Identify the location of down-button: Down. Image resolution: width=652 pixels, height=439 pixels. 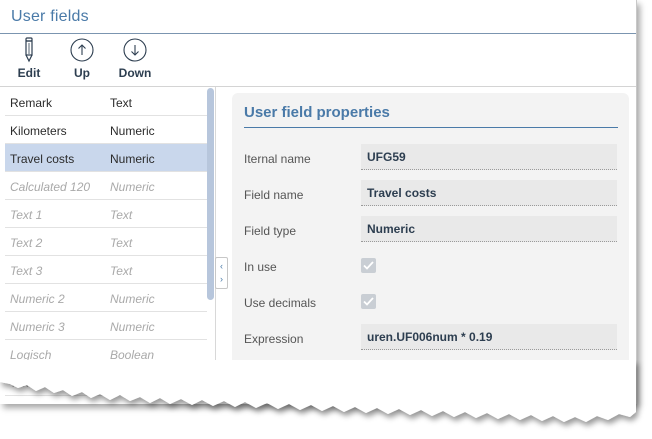
(135, 60).